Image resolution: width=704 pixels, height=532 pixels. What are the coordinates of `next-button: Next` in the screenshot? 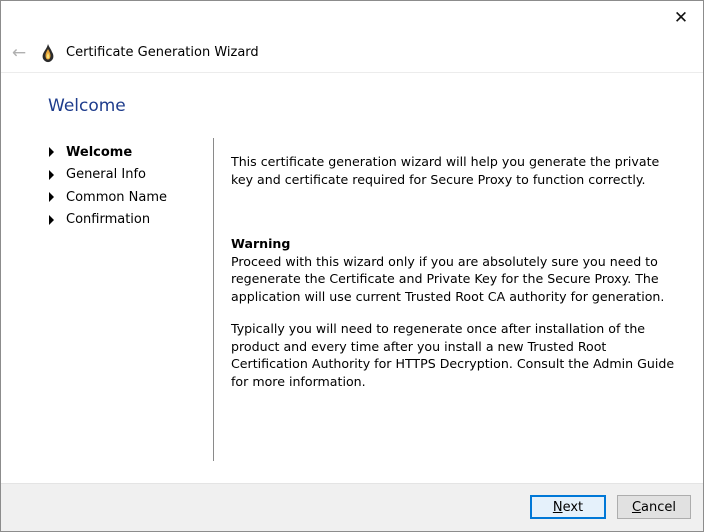 It's located at (568, 507).